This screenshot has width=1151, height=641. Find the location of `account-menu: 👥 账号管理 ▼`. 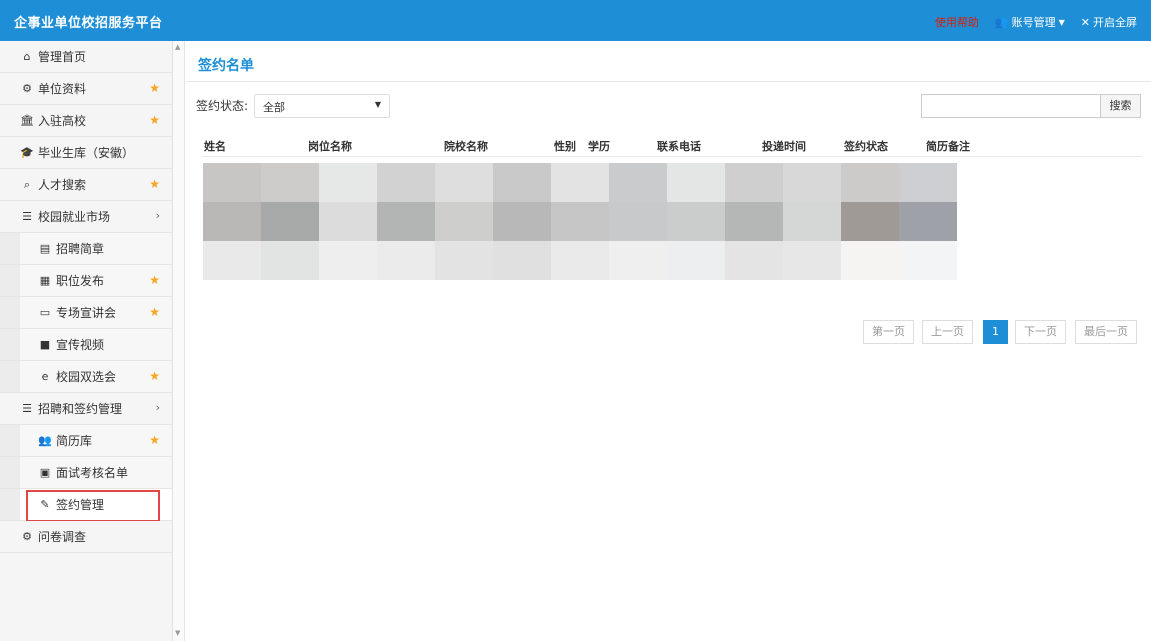

account-menu: 👥 账号管理 ▼ is located at coordinates (1030, 22).